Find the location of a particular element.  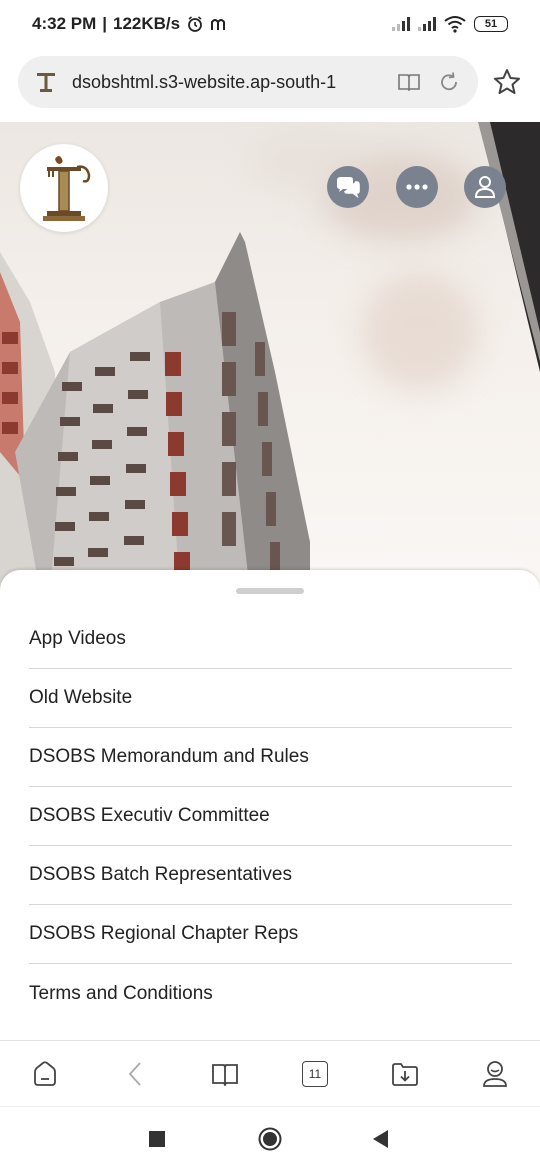

chat-icon is located at coordinates (348, 187).